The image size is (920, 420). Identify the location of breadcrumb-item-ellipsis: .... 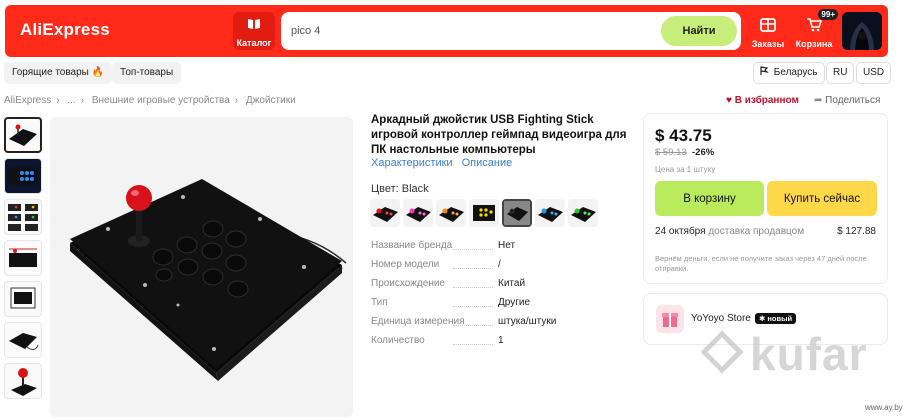
(71, 100).